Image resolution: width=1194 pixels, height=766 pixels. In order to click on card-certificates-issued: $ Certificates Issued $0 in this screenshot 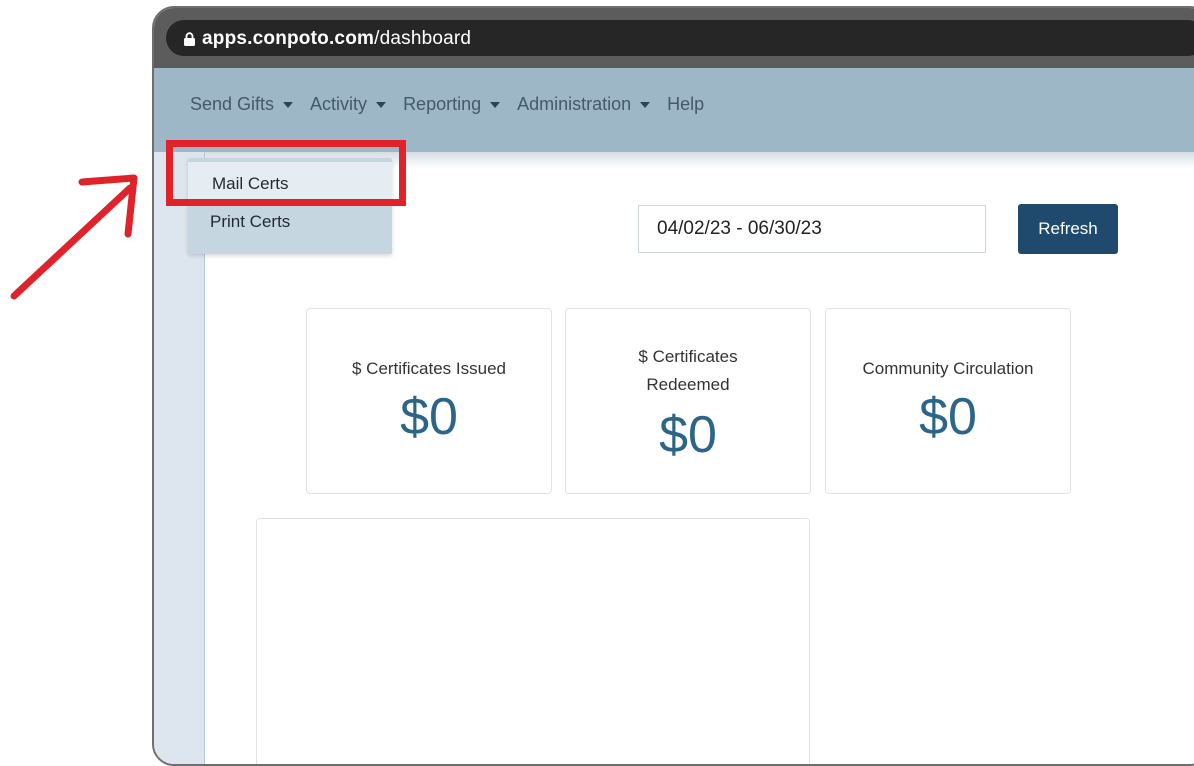, I will do `click(429, 401)`.